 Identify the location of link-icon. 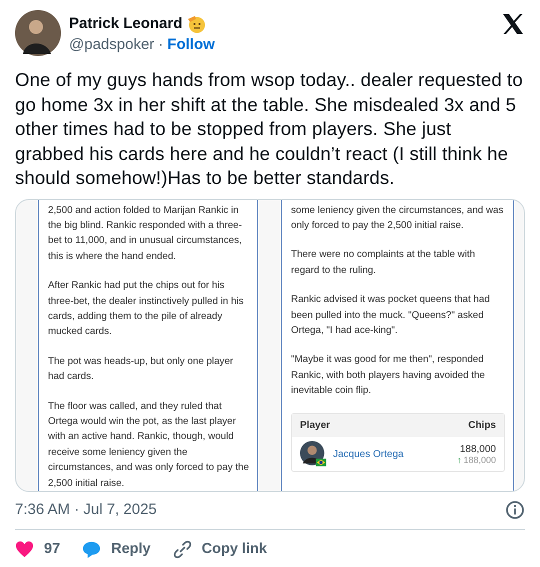
(182, 549).